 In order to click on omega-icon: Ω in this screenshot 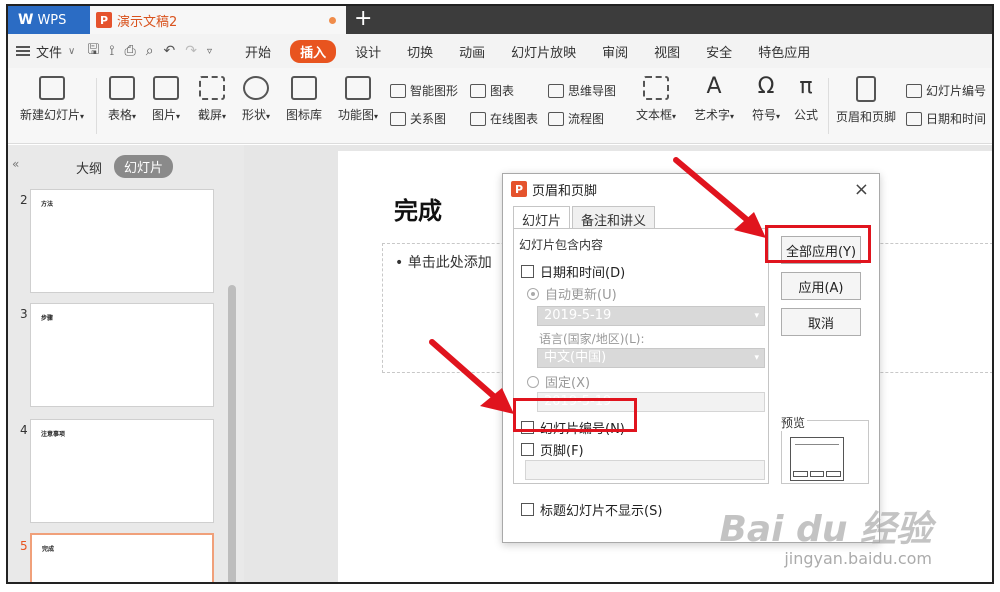, I will do `click(766, 86)`.